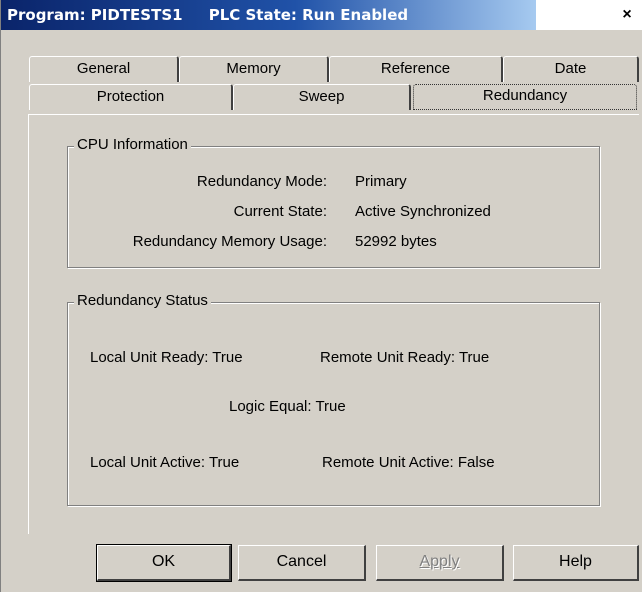 This screenshot has height=592, width=642. I want to click on local-unit-ready: Local Unit Ready: True, so click(166, 357).